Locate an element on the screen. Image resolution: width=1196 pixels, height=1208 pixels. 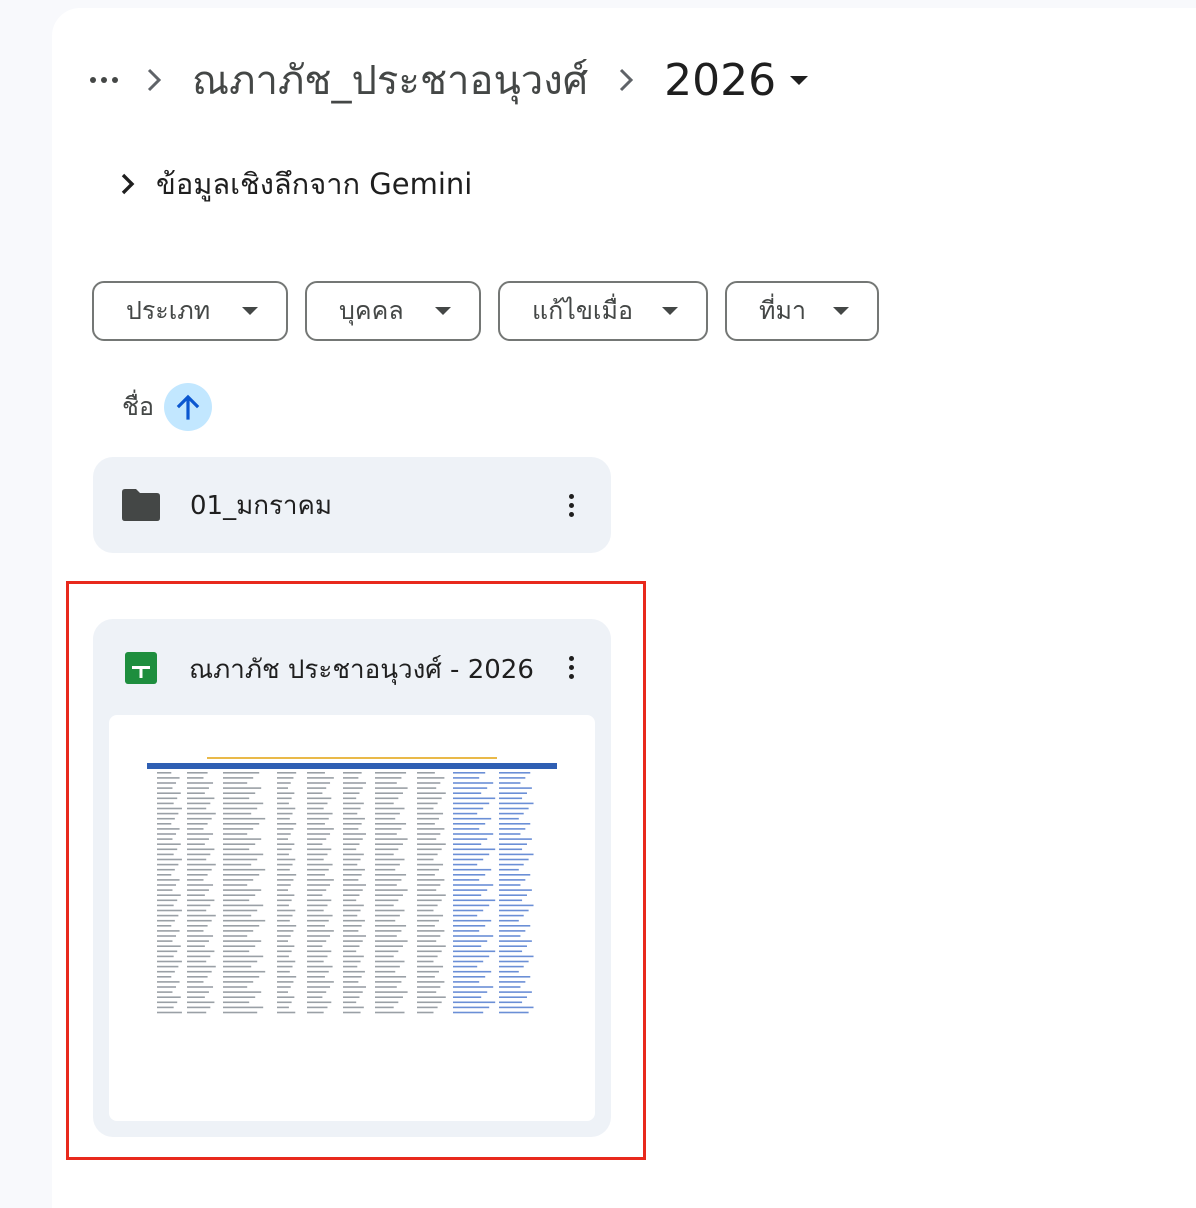
filter-chips: ประเภท บุคคล แก้ไขเมื่อ ที่มา is located at coordinates (485, 311).